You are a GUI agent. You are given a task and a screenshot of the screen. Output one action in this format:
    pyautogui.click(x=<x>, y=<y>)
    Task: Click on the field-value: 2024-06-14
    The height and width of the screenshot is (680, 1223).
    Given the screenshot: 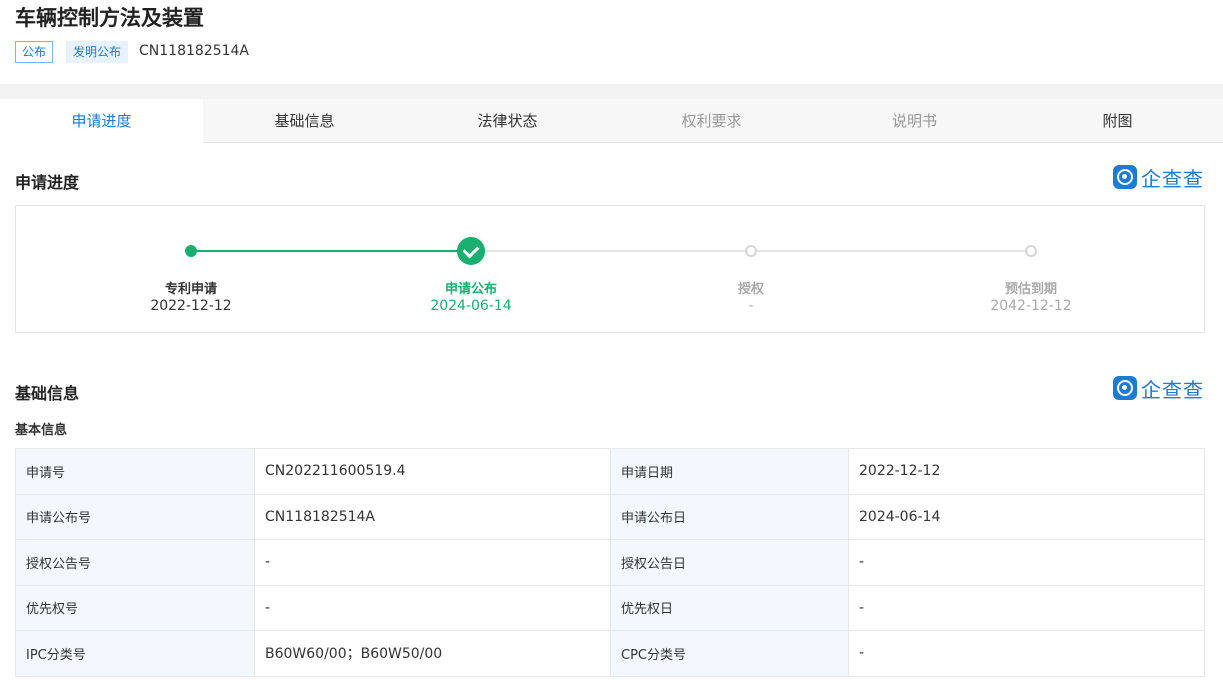 What is the action you would take?
    pyautogui.click(x=1026, y=516)
    